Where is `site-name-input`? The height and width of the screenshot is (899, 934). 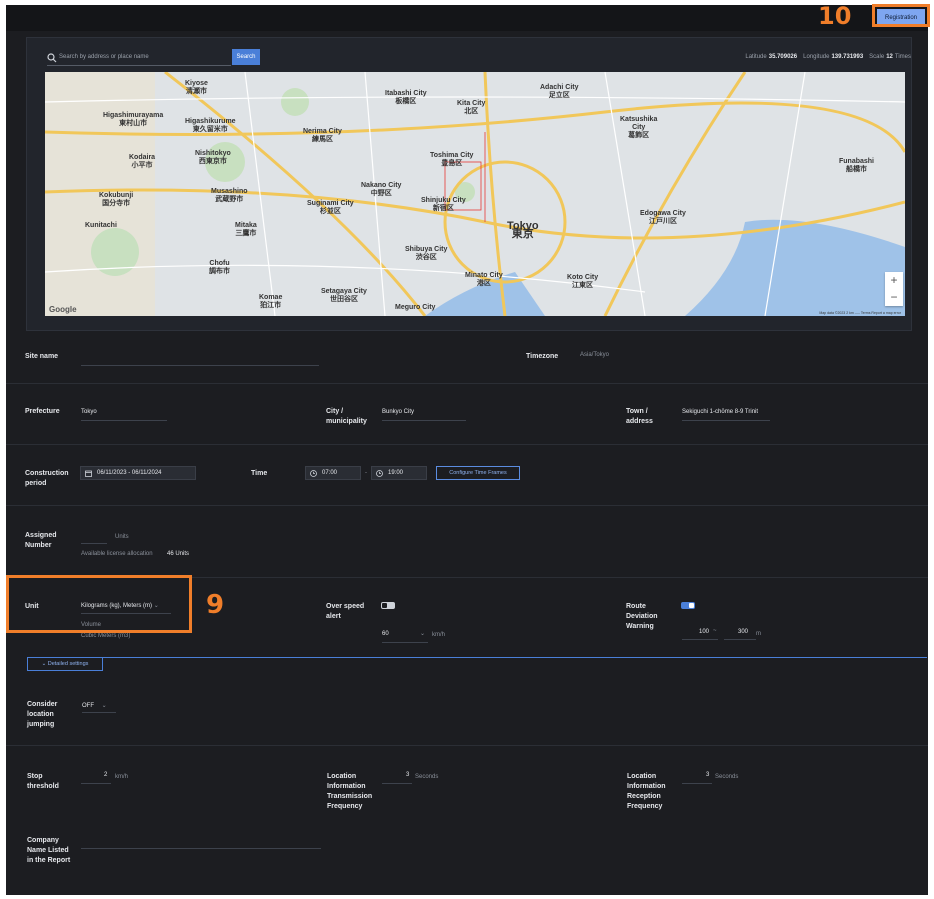
site-name-input is located at coordinates (200, 365).